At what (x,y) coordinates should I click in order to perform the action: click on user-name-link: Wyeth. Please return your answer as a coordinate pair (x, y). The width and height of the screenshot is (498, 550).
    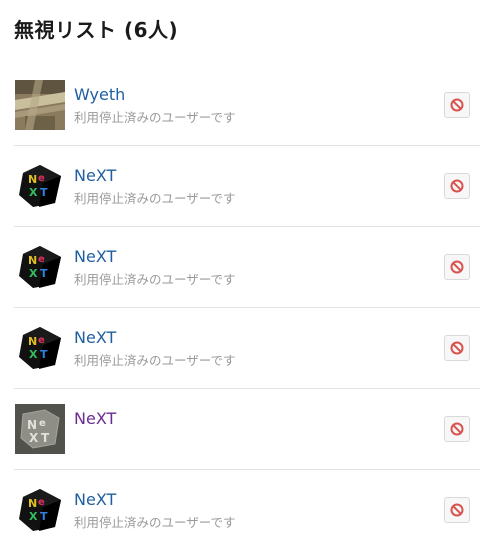
    Looking at the image, I should click on (99, 94).